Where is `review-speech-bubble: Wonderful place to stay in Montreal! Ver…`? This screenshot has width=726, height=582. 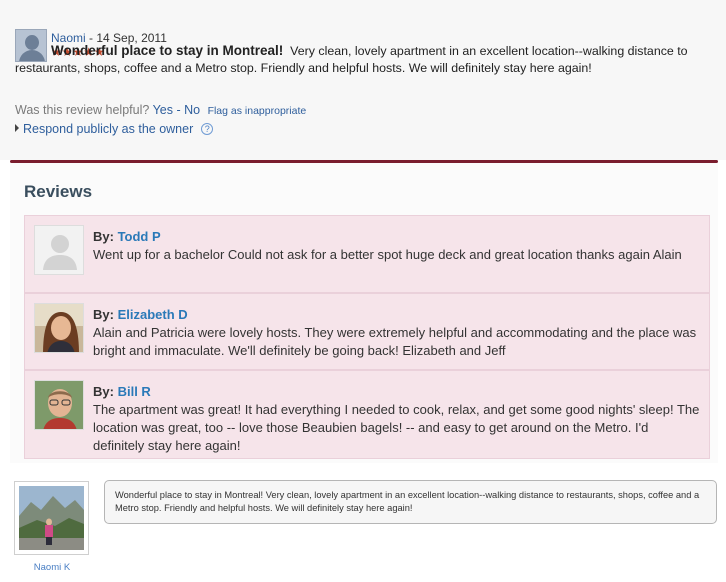 review-speech-bubble: Wonderful place to stay in Montreal! Ver… is located at coordinates (410, 502).